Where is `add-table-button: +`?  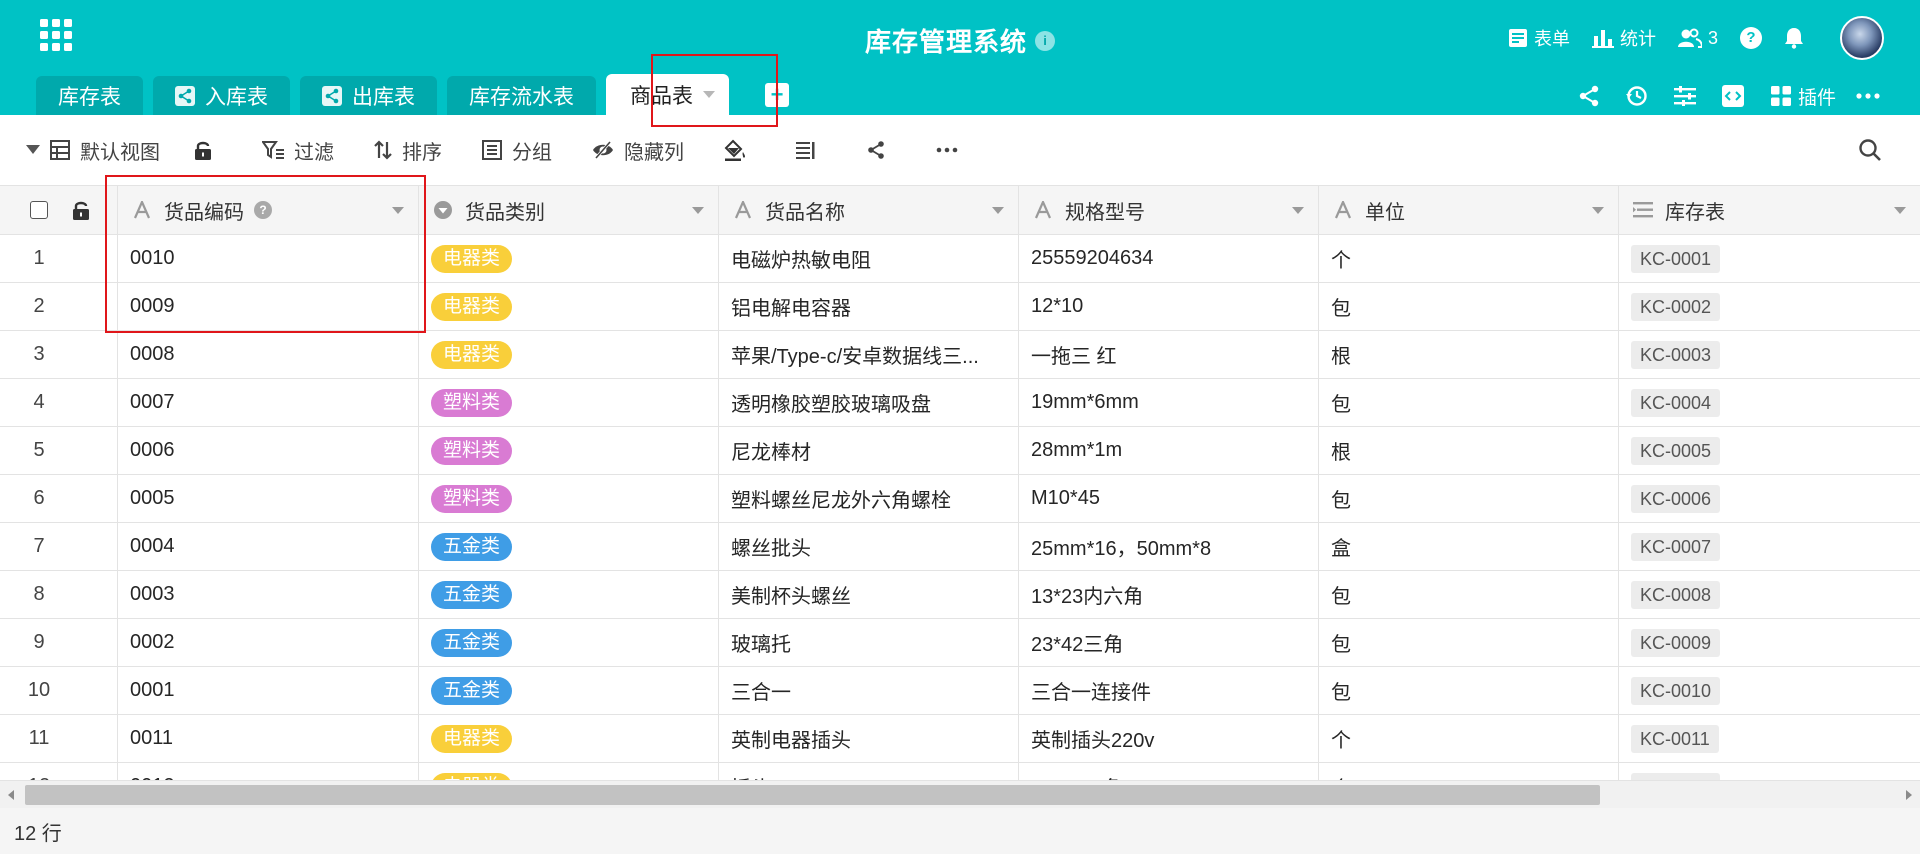
add-table-button: + is located at coordinates (777, 95).